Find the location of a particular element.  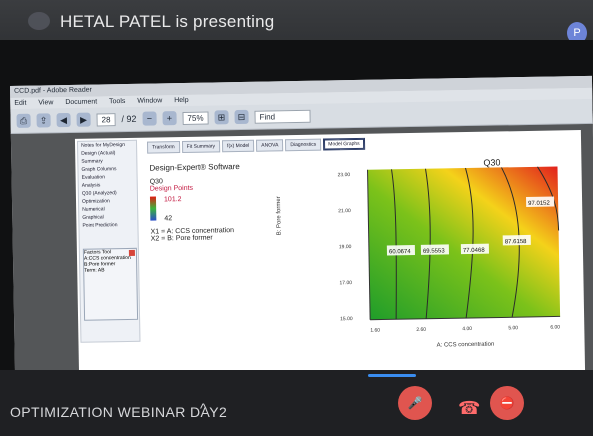

print-icon: ⎙ is located at coordinates (23, 120).